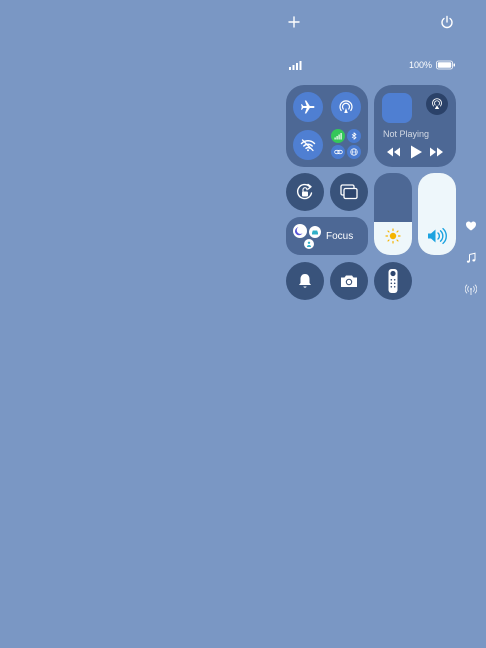  I want to click on music-note-icon, so click(471, 257).